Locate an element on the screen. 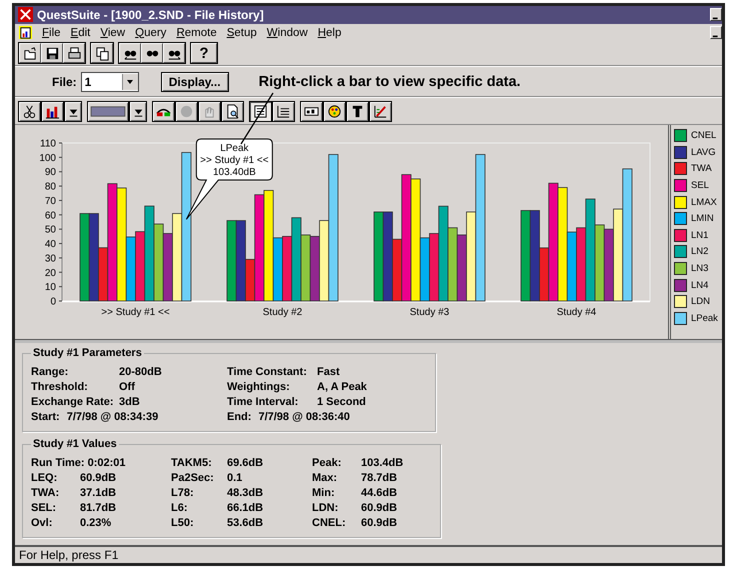 The width and height of the screenshot is (732, 569). help-button: ? is located at coordinates (204, 53).